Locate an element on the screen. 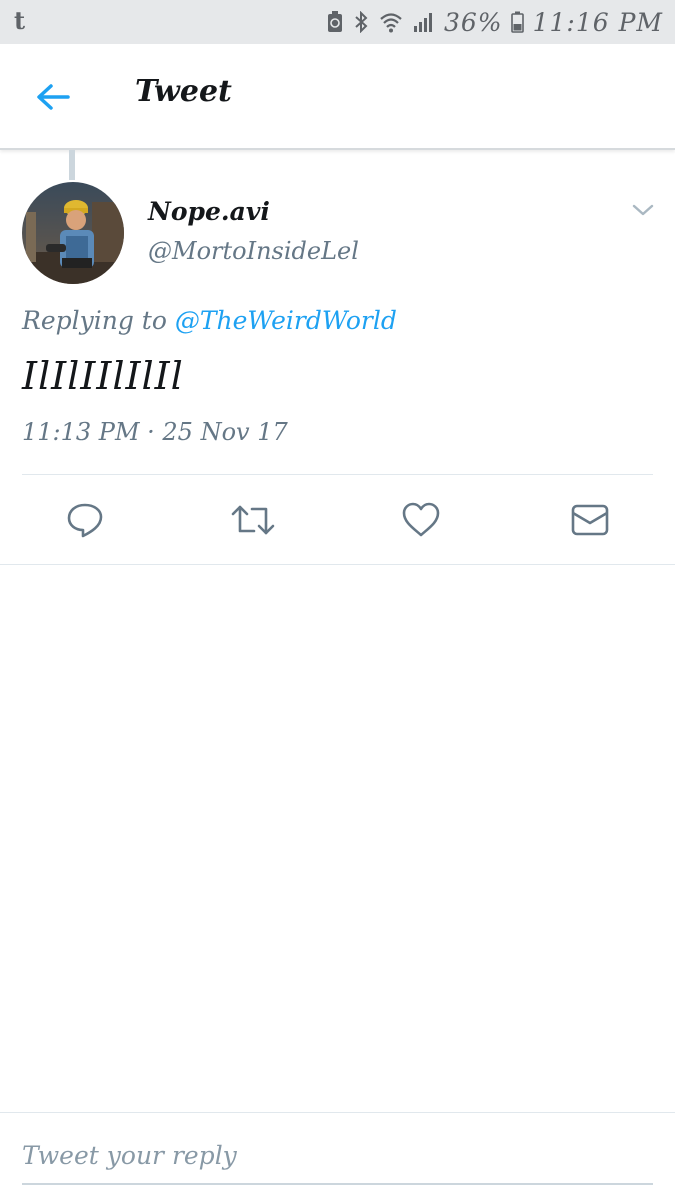 Image resolution: width=675 pixels, height=1200 pixels. retweet-icon is located at coordinates (253, 520).